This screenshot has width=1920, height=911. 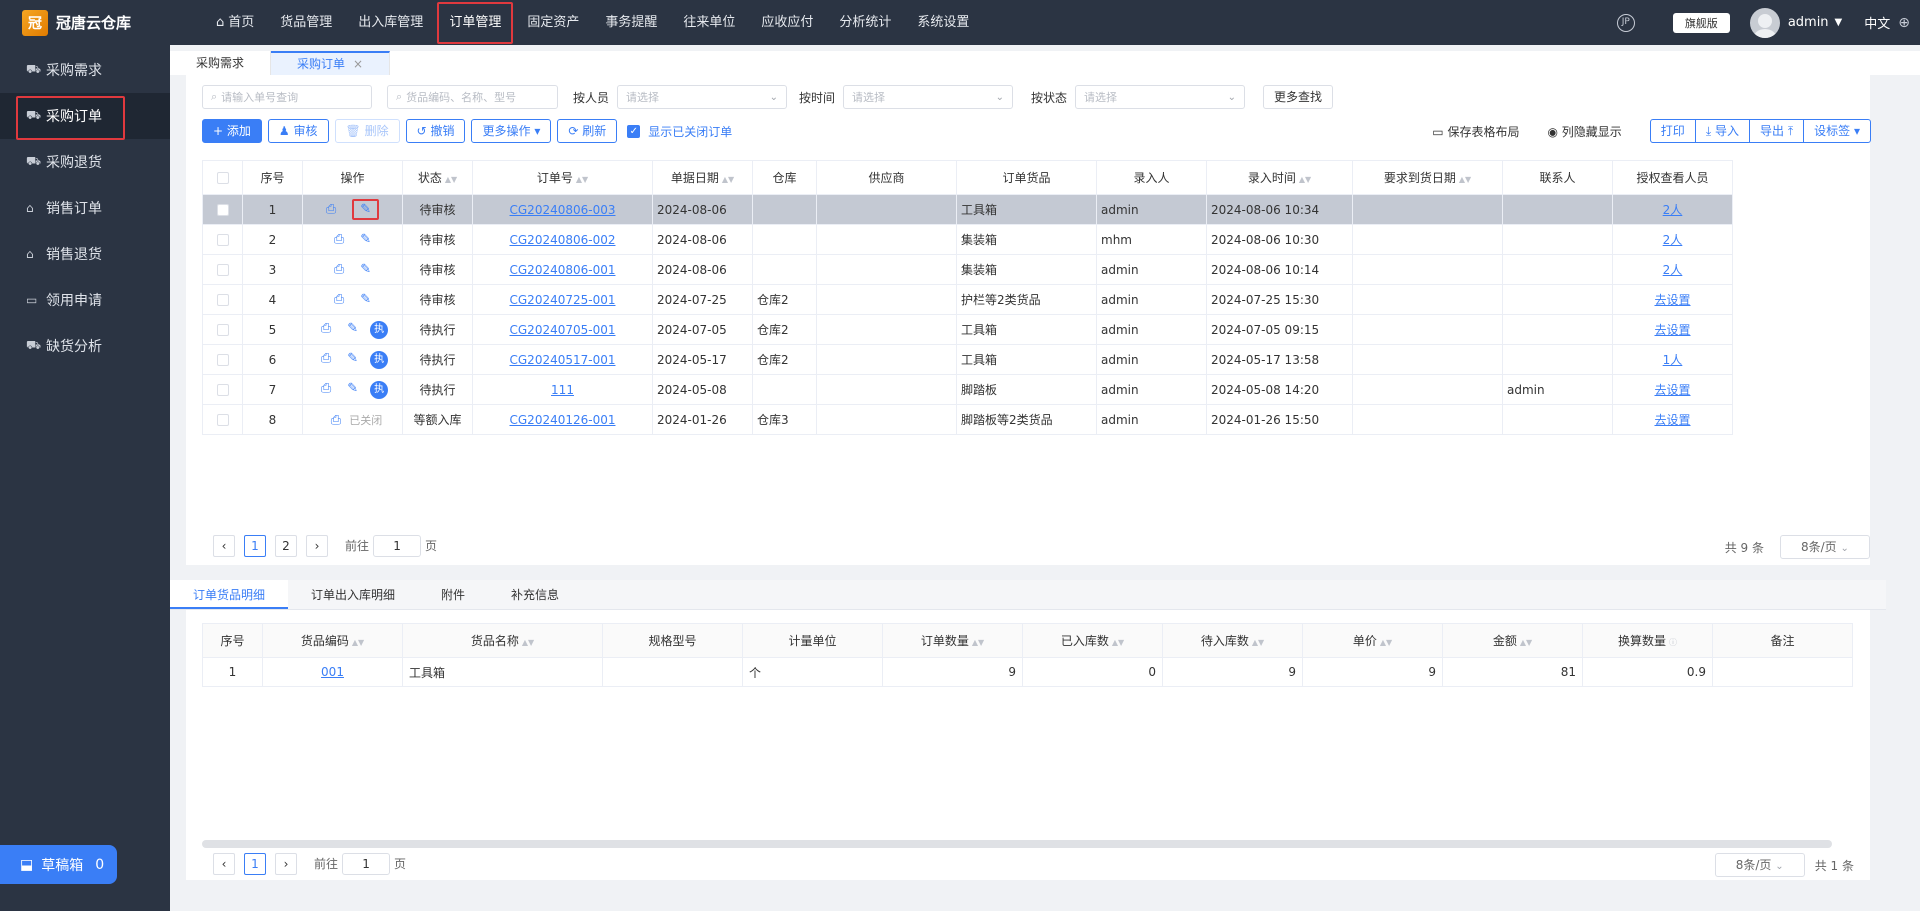 What do you see at coordinates (85, 162) in the screenshot?
I see `sidebar-item-purchase-return: ⛟ 采购退货` at bounding box center [85, 162].